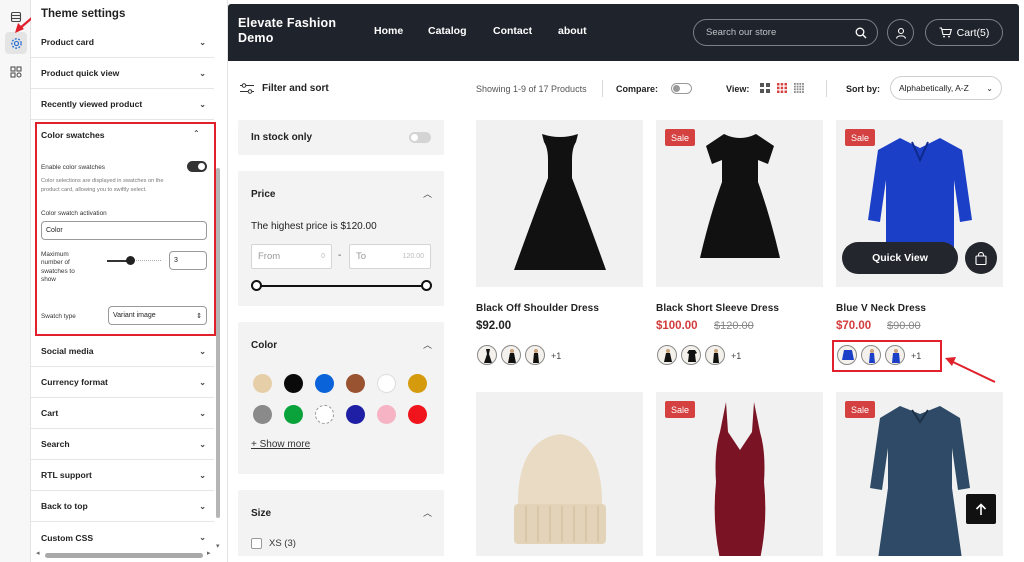 The width and height of the screenshot is (1024, 562). What do you see at coordinates (560, 489) in the screenshot?
I see `beige-beanie-image` at bounding box center [560, 489].